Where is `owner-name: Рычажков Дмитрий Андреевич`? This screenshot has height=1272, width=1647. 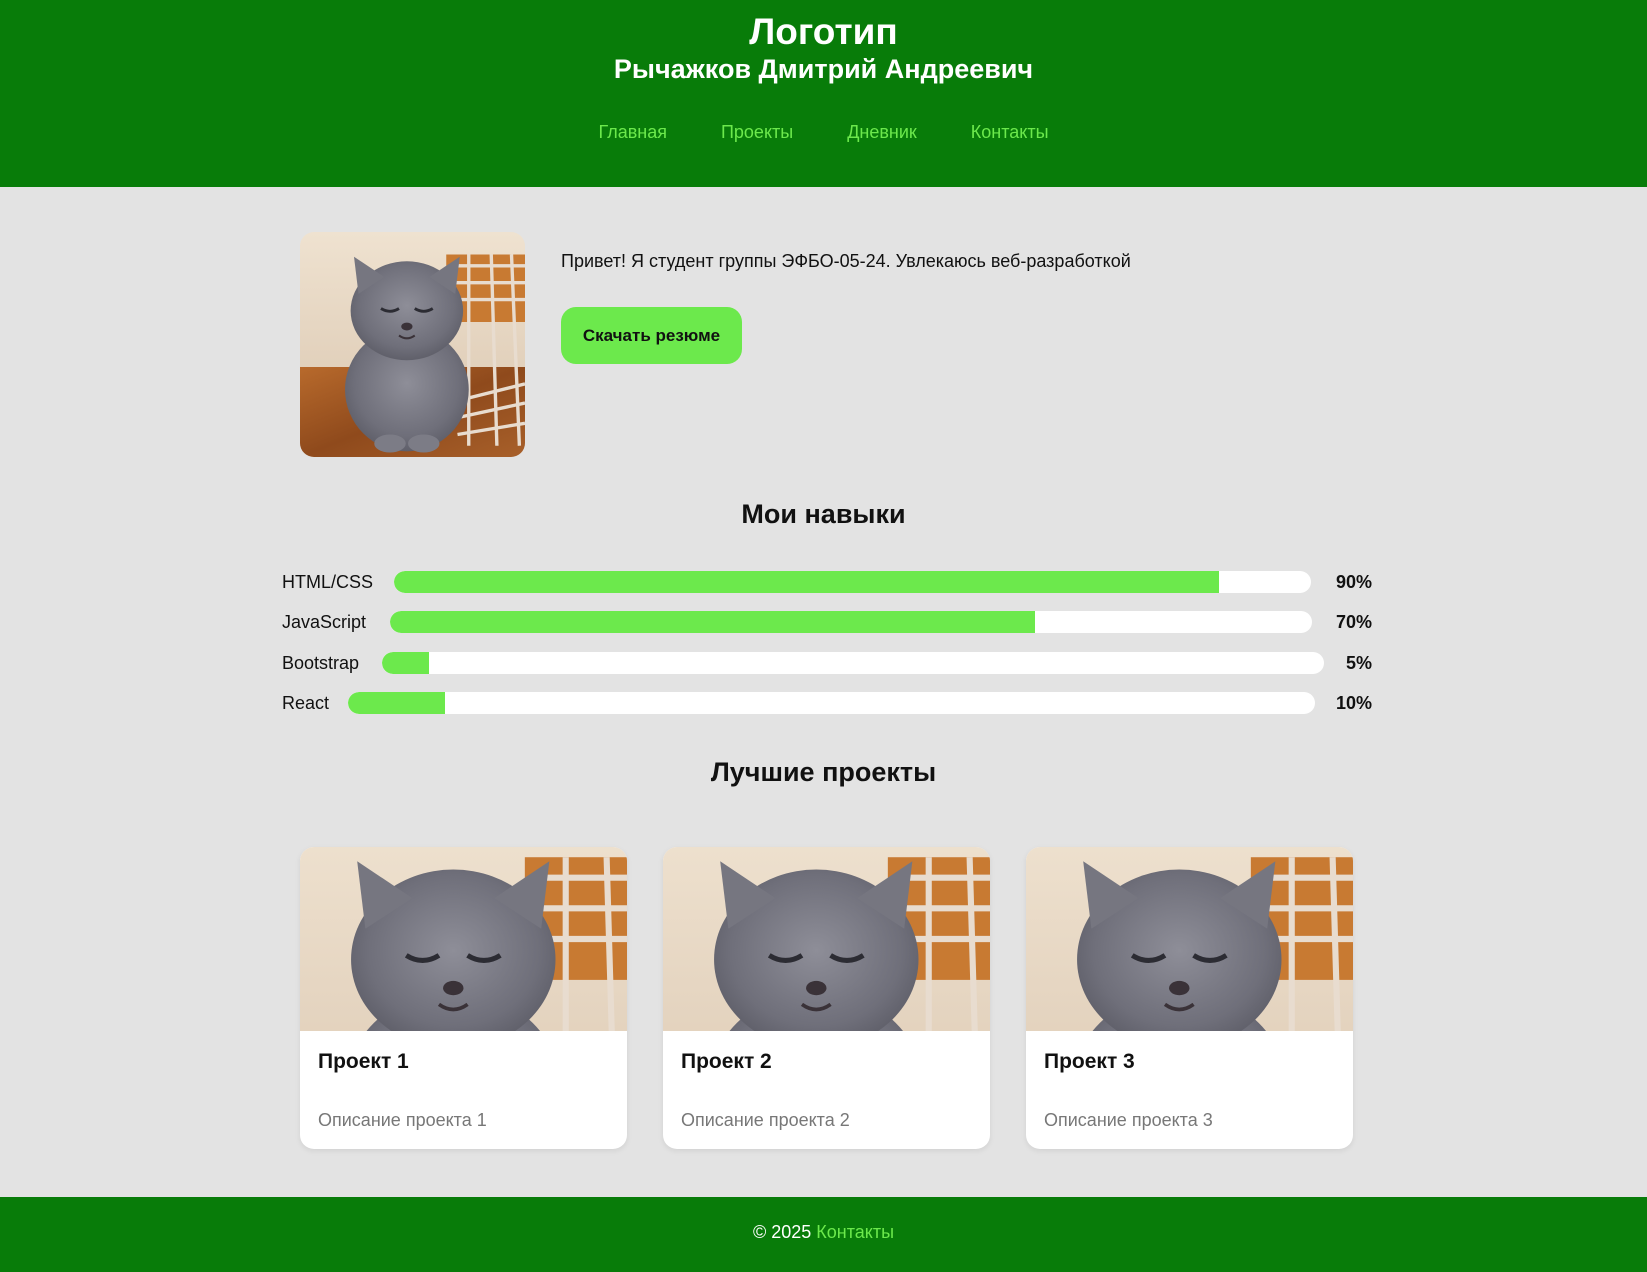 owner-name: Рычажков Дмитрий Андреевич is located at coordinates (823, 69).